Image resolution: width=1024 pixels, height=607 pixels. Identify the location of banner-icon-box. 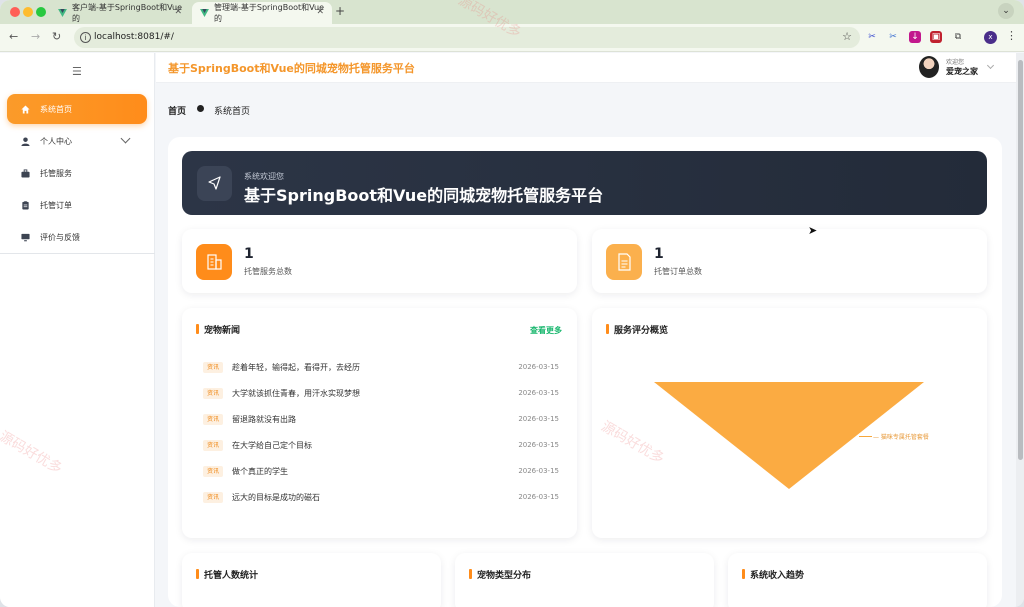
(214, 183).